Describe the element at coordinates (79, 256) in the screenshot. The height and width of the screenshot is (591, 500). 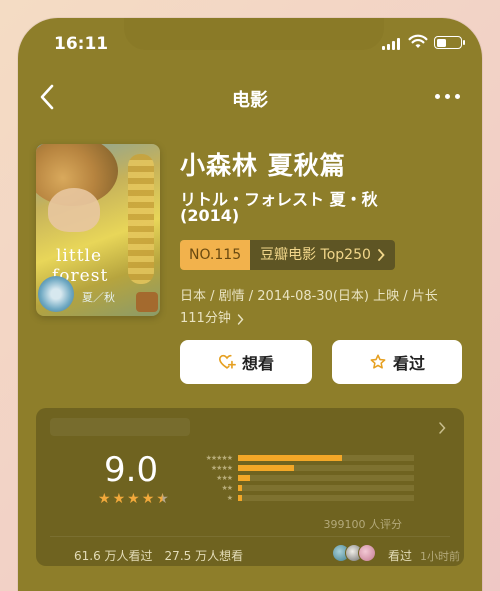
I see `poster-title-line1: little` at that location.